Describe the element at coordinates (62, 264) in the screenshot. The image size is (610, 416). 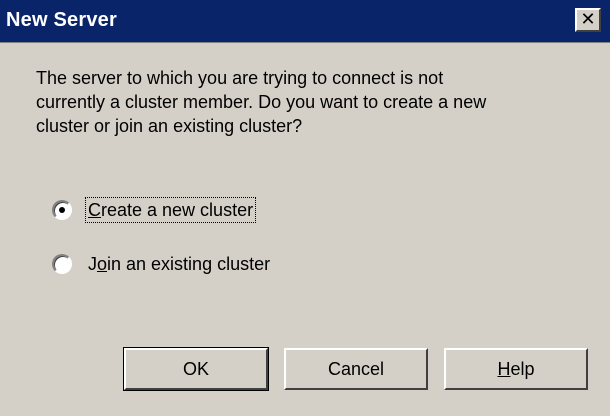
I see `radio-join-existing-cluster` at that location.